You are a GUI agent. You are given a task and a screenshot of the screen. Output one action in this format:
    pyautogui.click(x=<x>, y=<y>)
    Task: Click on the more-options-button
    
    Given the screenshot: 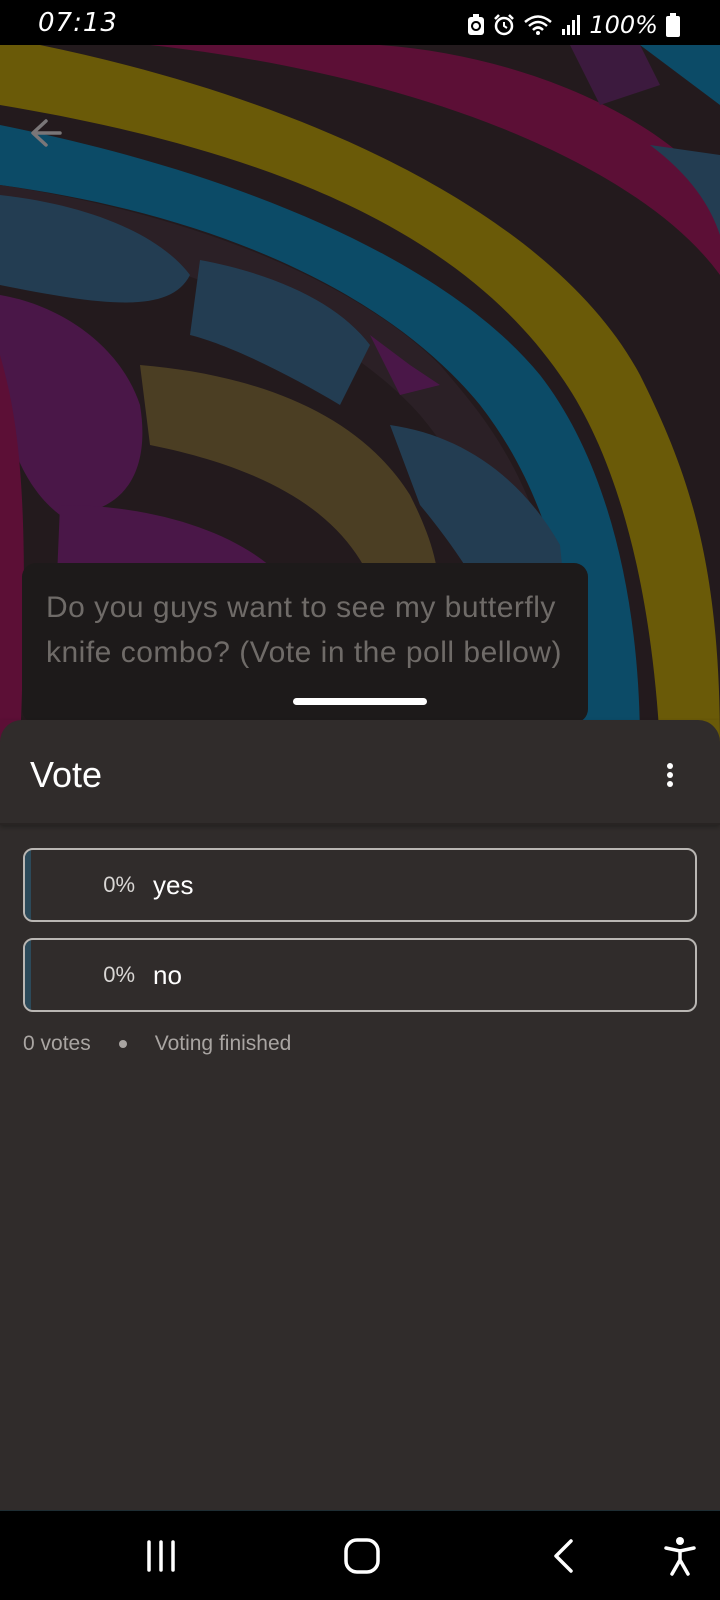 What is the action you would take?
    pyautogui.click(x=670, y=775)
    